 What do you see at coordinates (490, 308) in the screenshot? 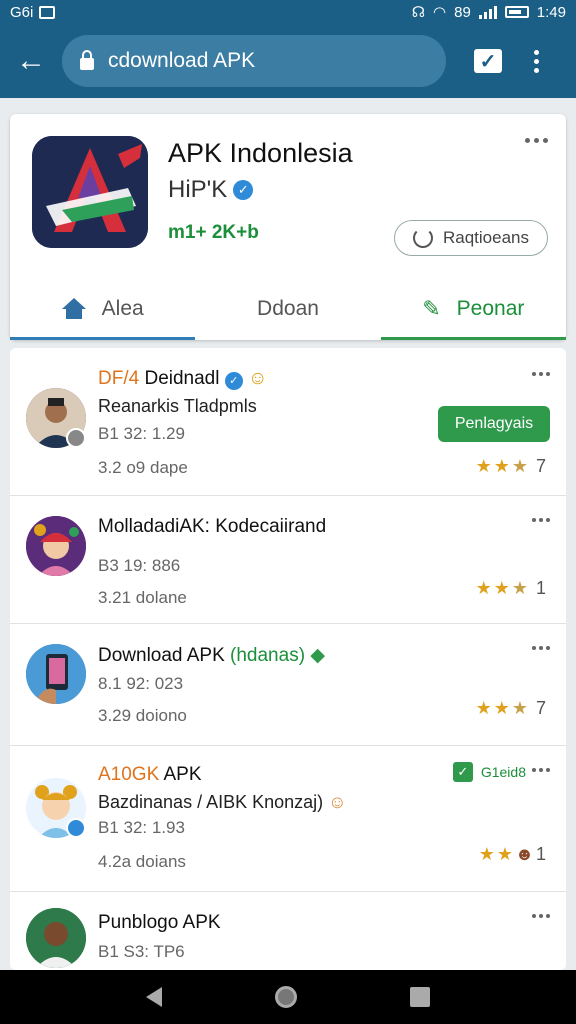
I see `tab-label: Peonar` at bounding box center [490, 308].